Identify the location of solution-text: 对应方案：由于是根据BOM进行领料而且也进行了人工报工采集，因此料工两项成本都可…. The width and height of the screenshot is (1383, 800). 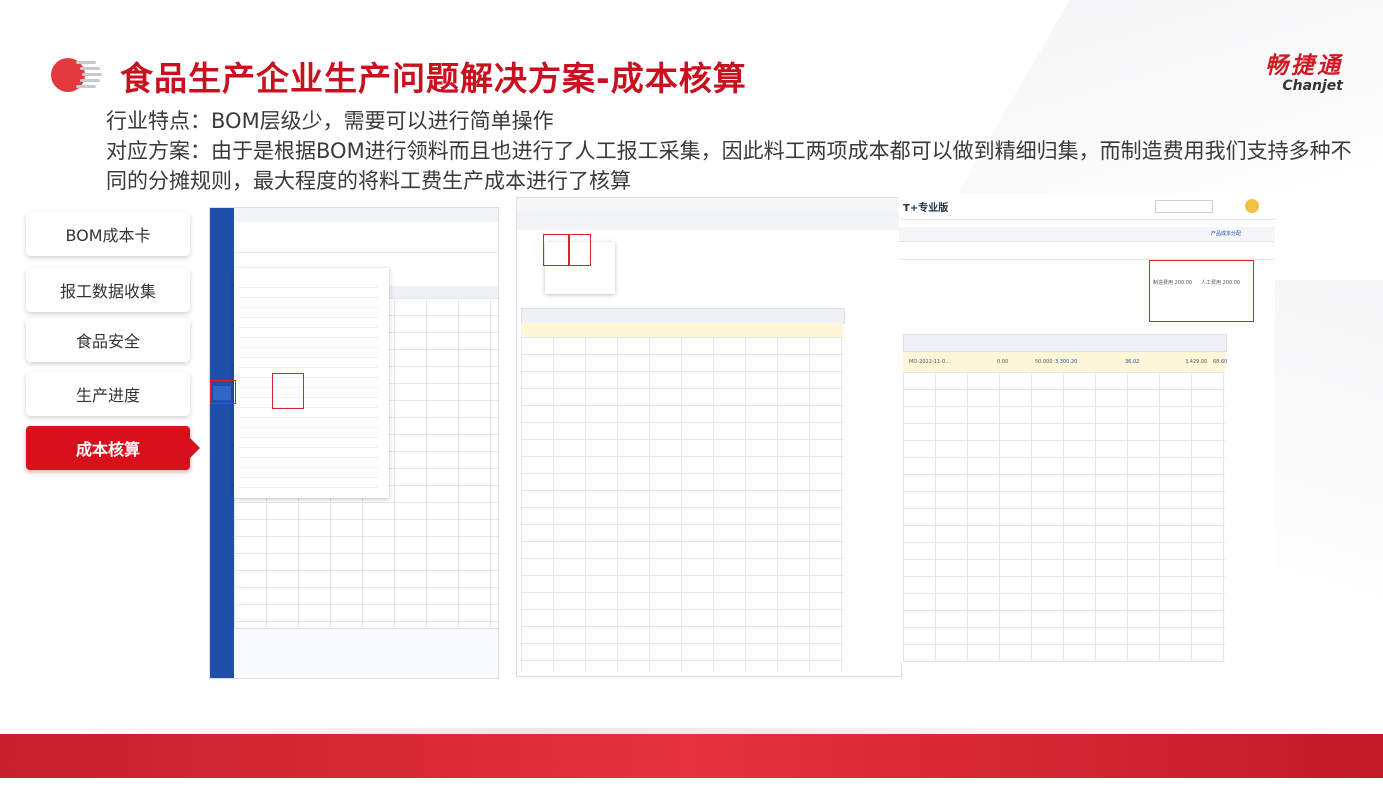
(729, 166).